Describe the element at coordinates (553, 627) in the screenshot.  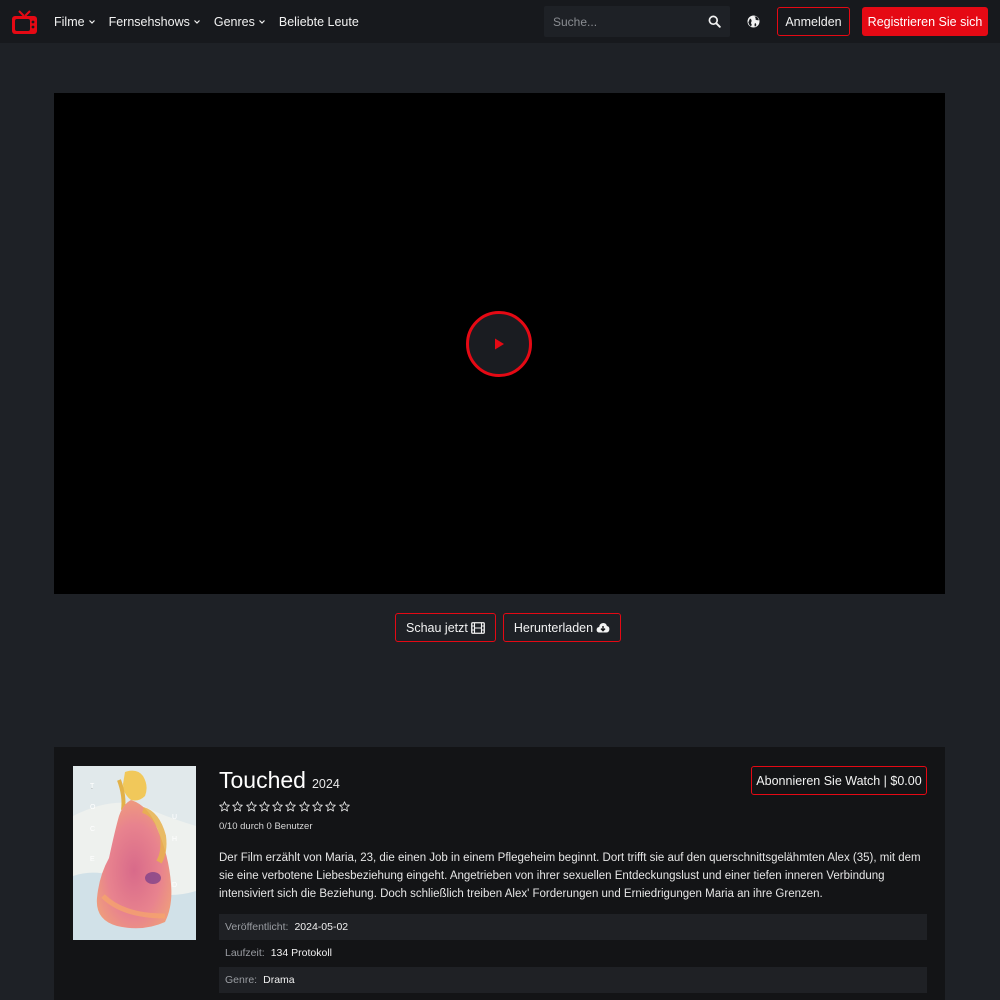
I see `download-label: Herunterladen` at that location.